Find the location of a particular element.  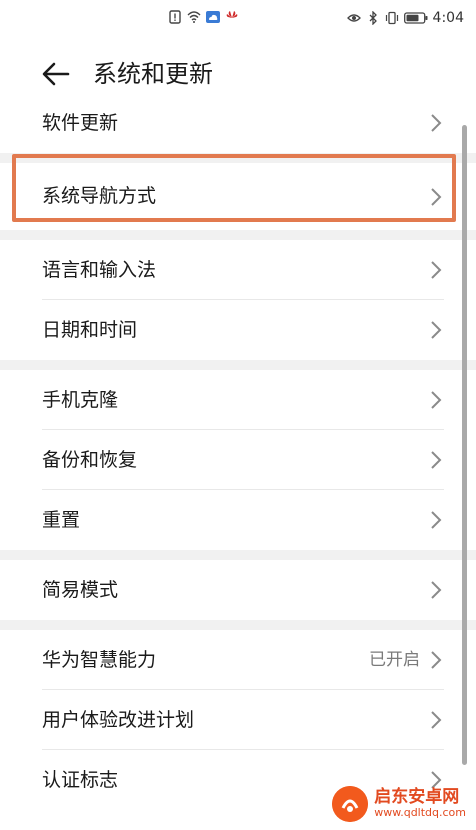

menu-item-status-value: 已开启 is located at coordinates (394, 660).